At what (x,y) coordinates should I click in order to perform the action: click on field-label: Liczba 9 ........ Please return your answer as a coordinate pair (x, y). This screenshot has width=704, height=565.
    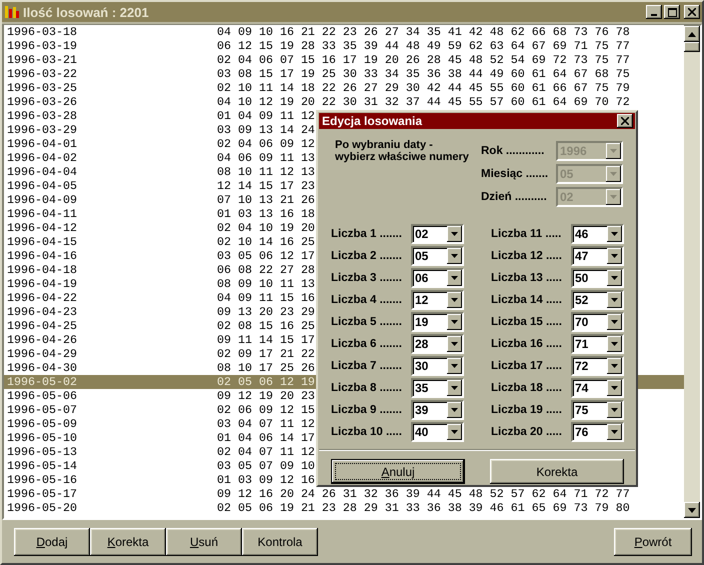
    Looking at the image, I should click on (367, 410).